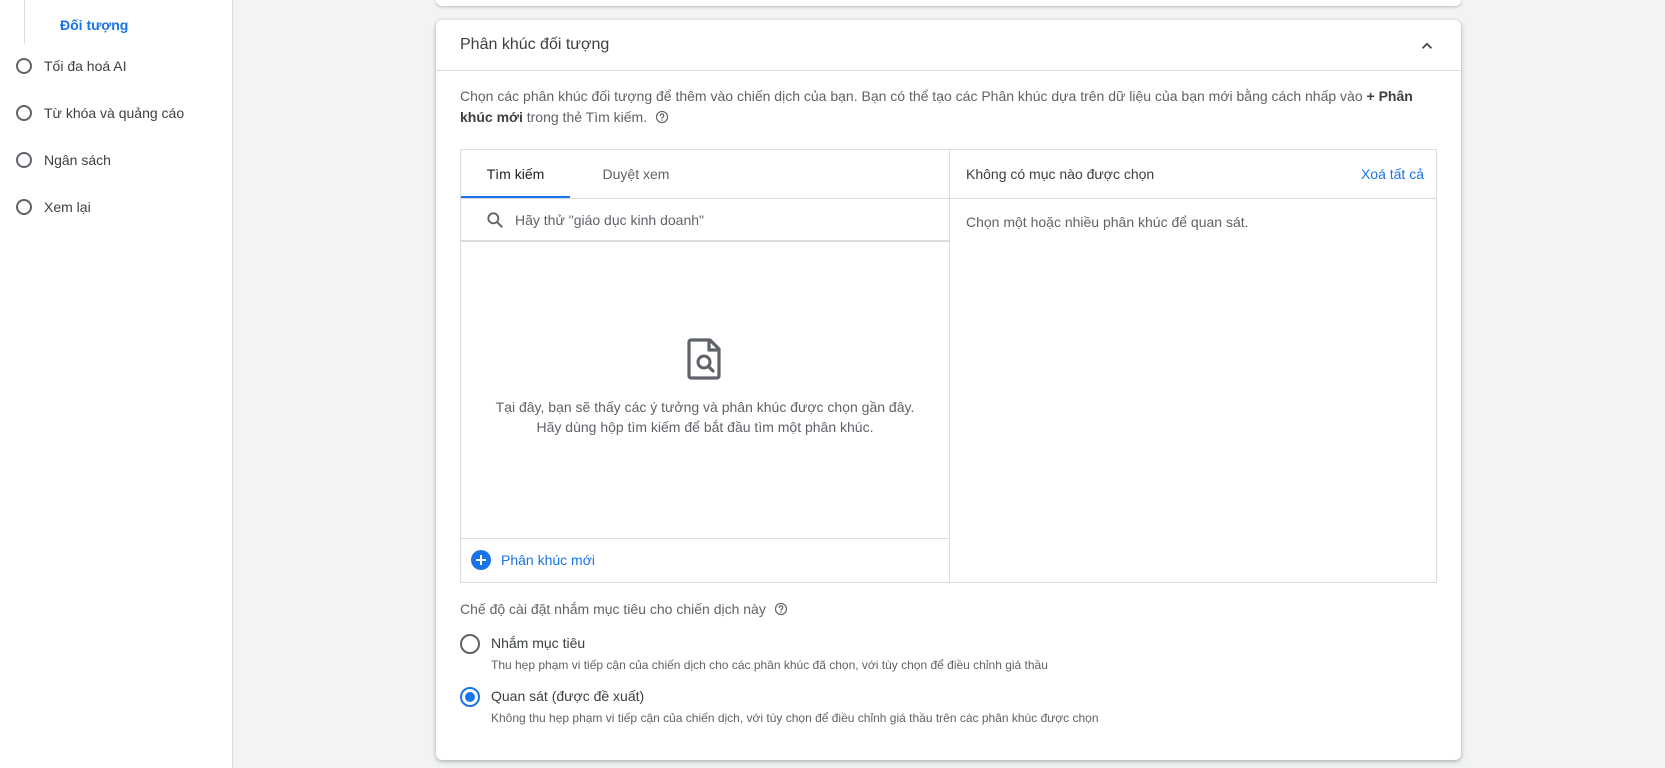 The width and height of the screenshot is (1665, 768). Describe the element at coordinates (1392, 174) in the screenshot. I see `clear-all-link: Xoá tất cả` at that location.